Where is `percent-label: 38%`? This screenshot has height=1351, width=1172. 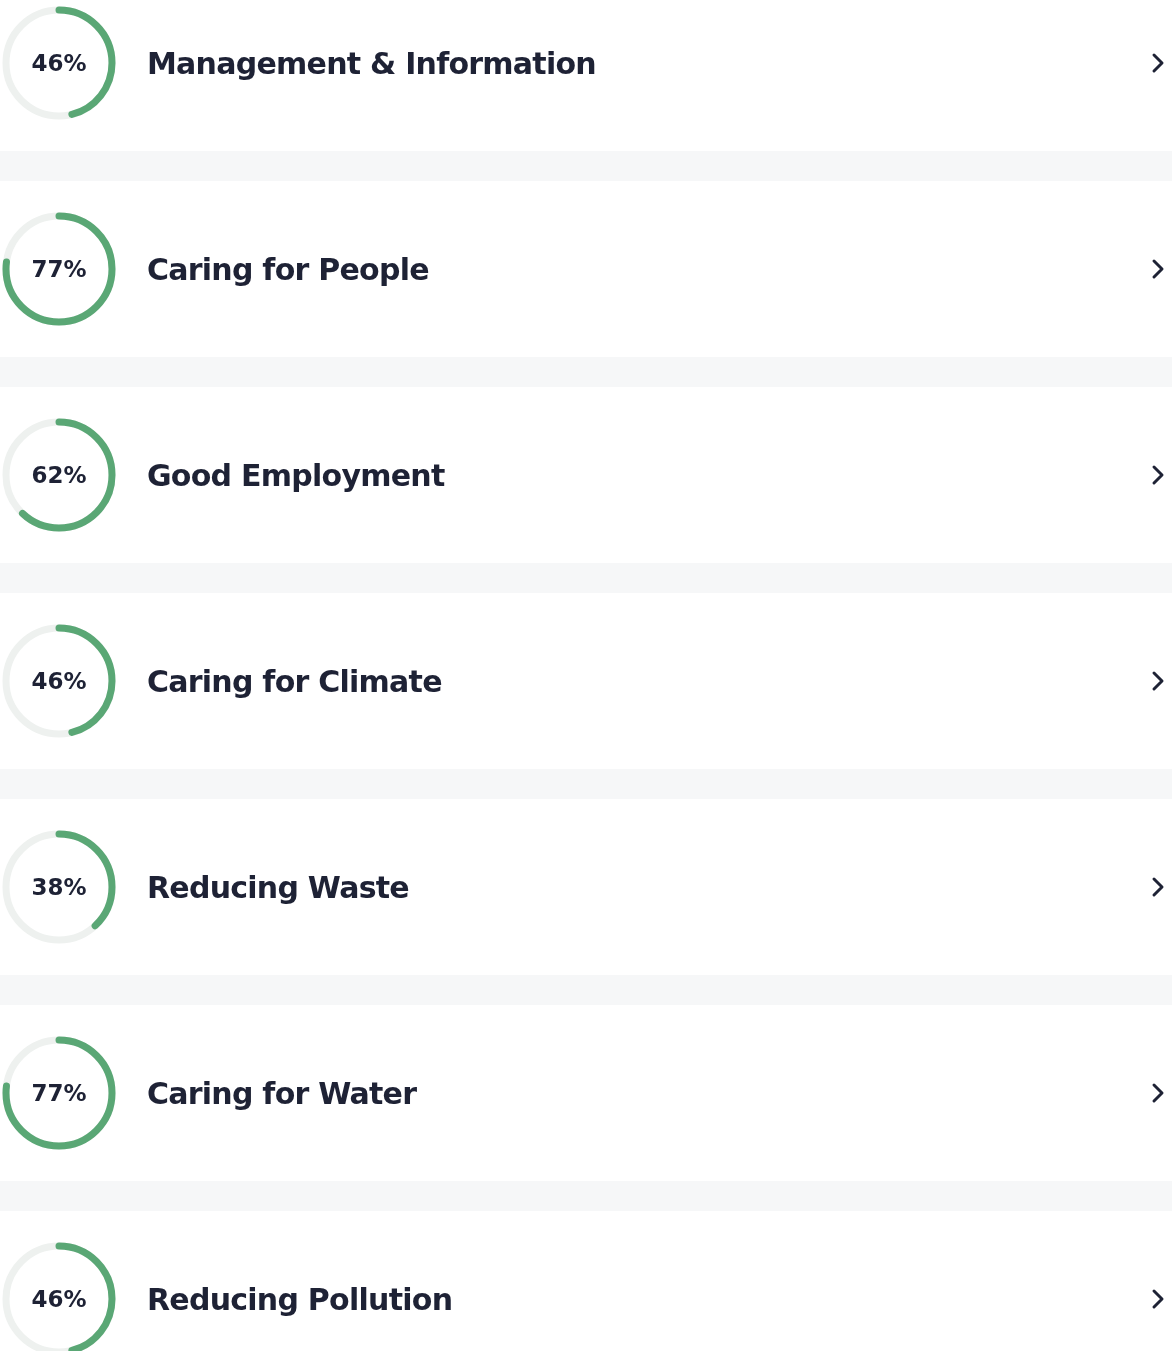
percent-label: 38% is located at coordinates (59, 887).